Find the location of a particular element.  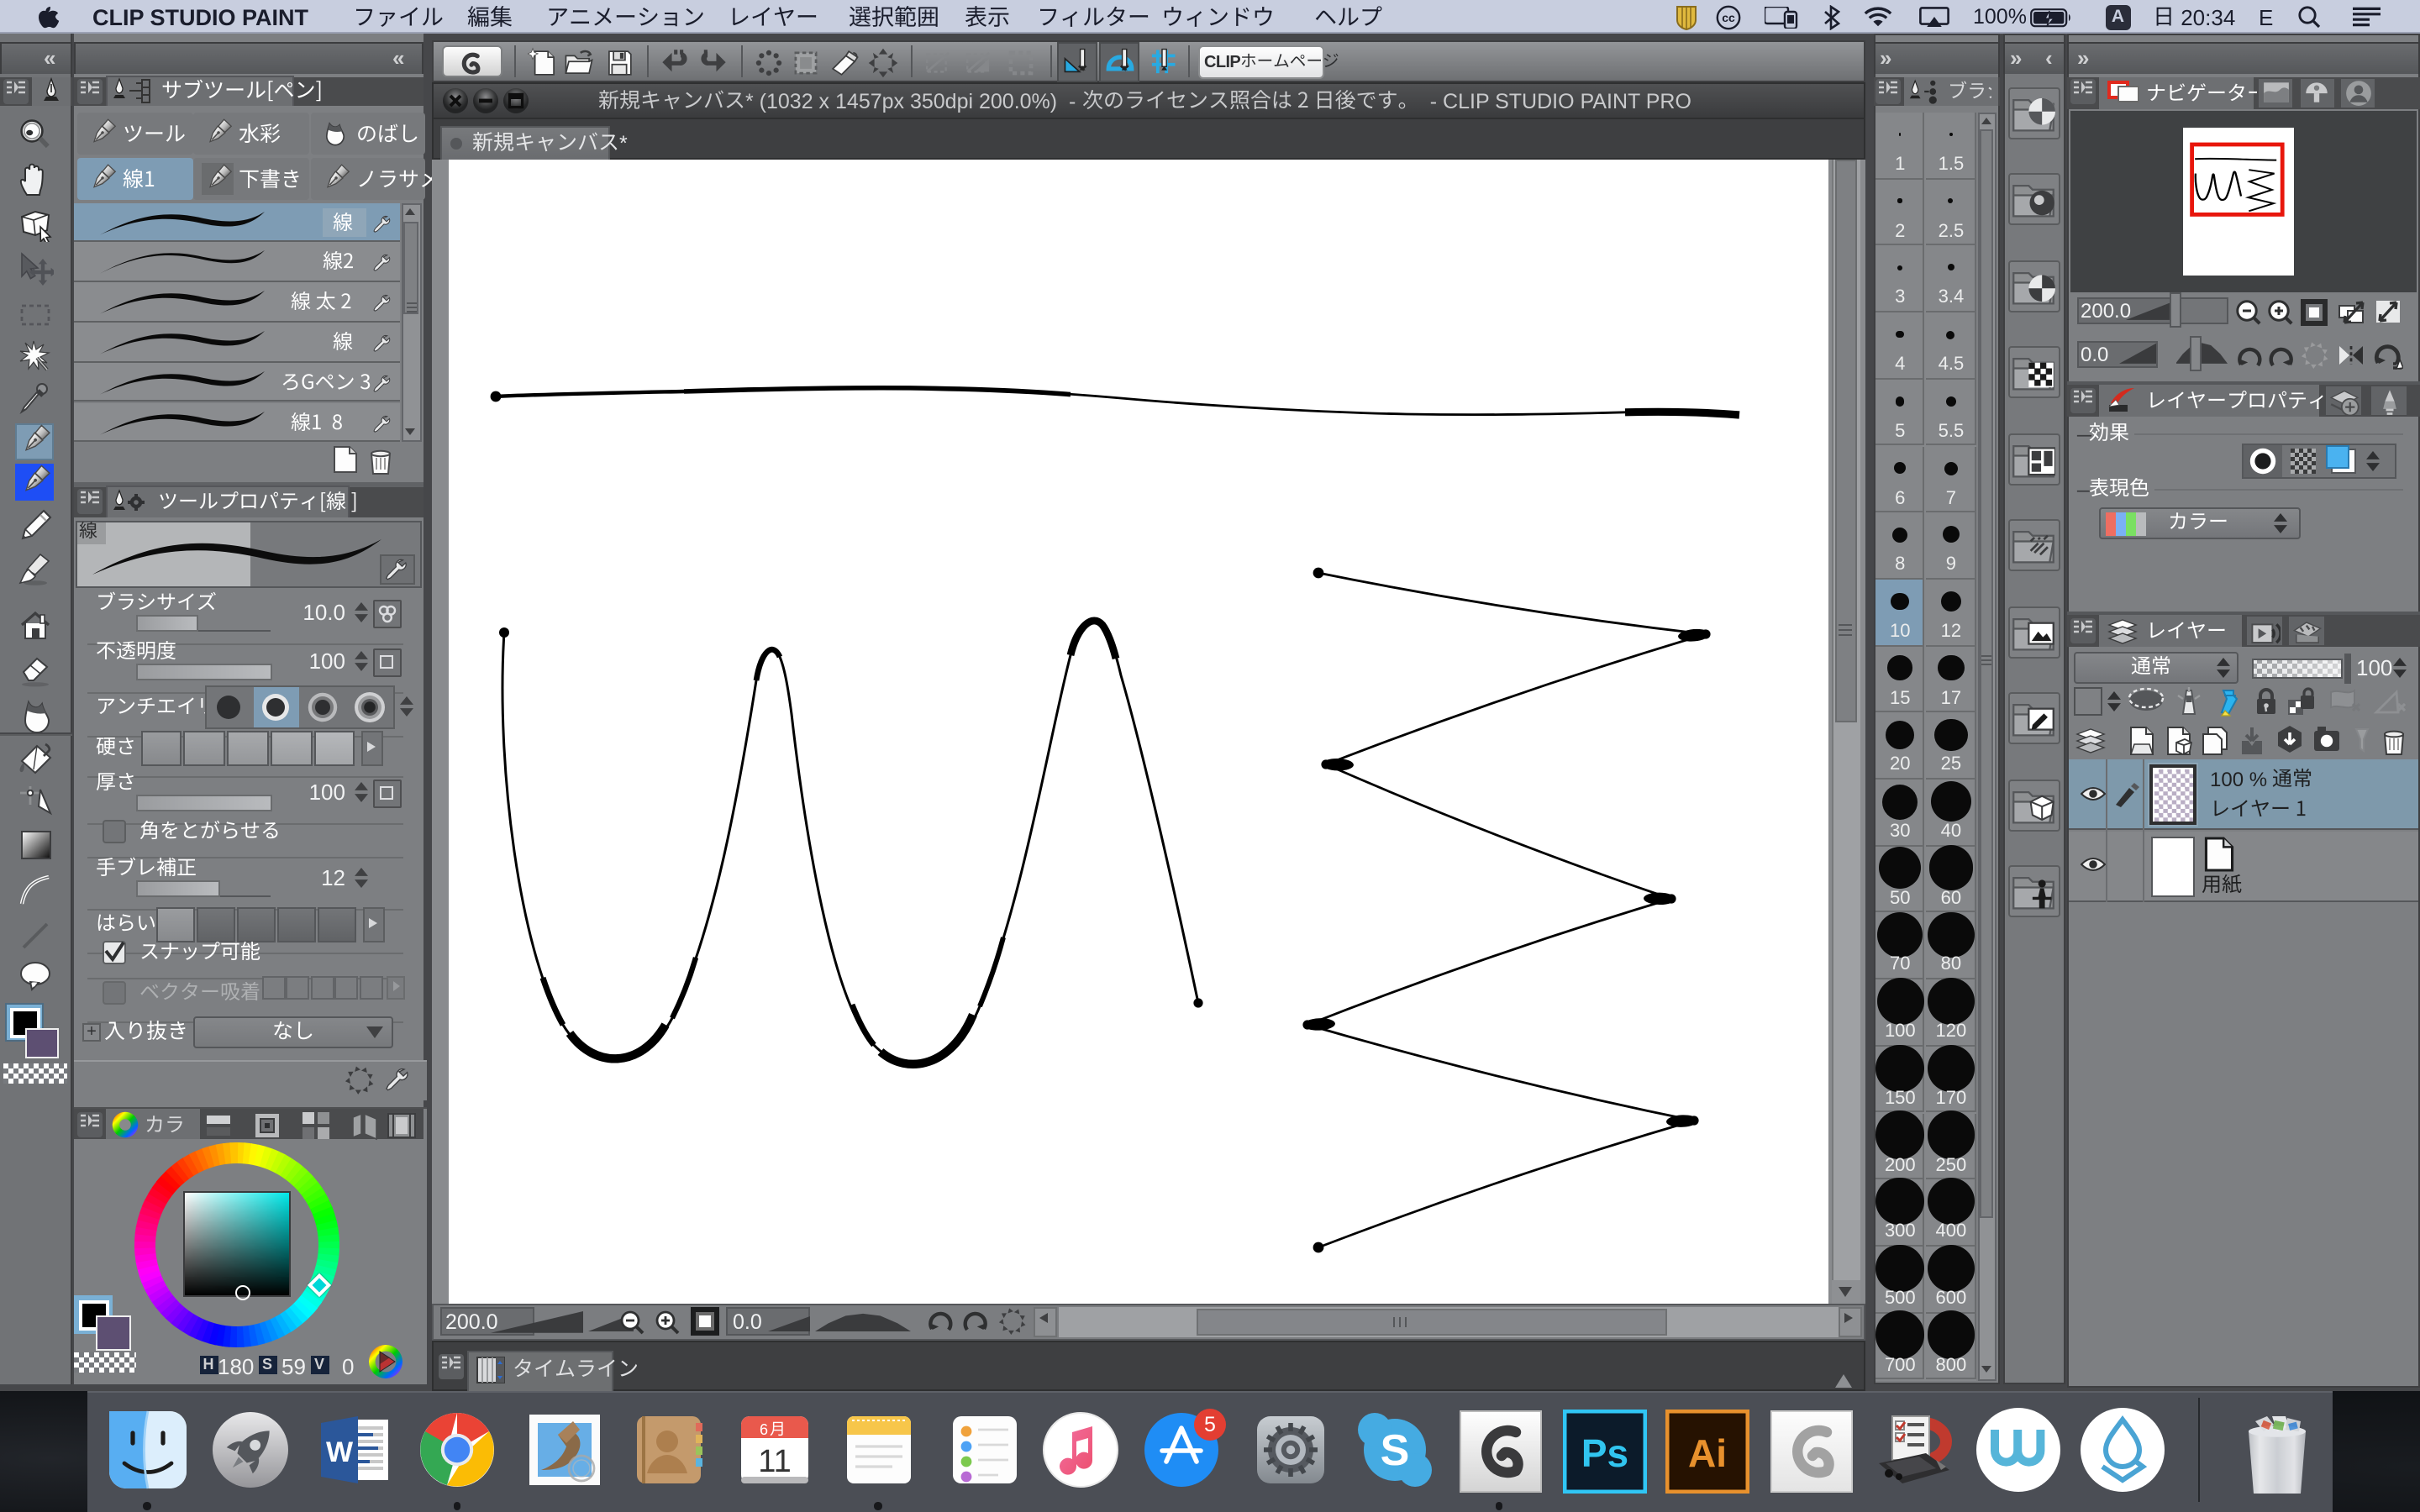

svg-text: cc is located at coordinates (1729, 17).